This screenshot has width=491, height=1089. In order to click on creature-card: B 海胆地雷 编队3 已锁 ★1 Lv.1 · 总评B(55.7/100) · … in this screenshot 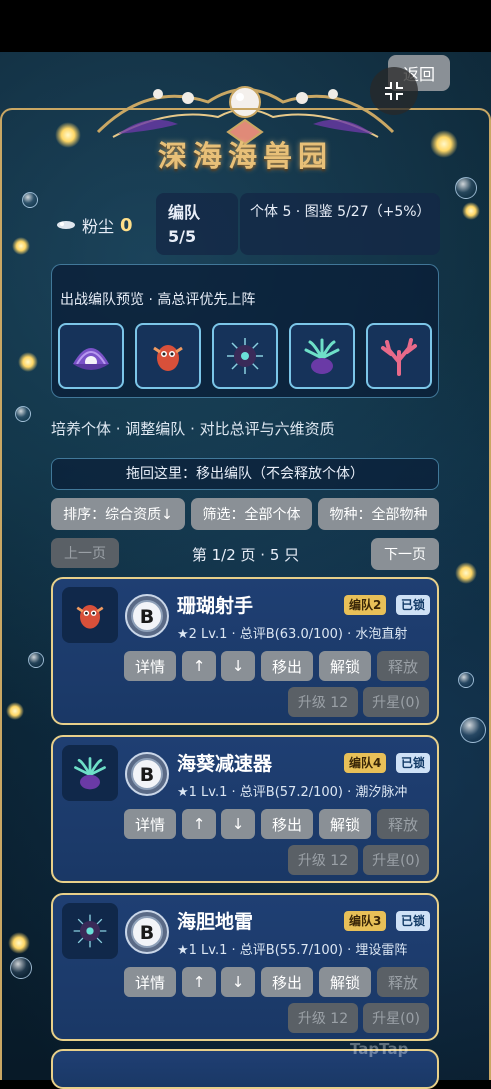, I will do `click(245, 967)`.